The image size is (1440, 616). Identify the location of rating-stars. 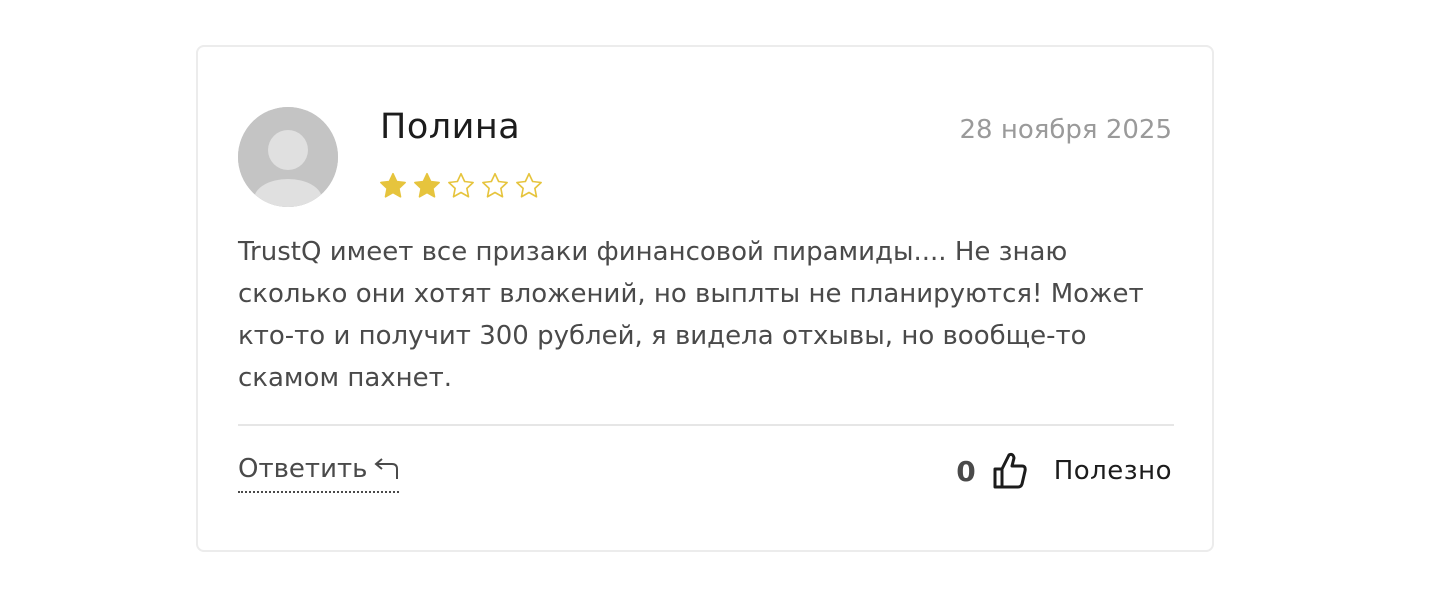
(461, 186).